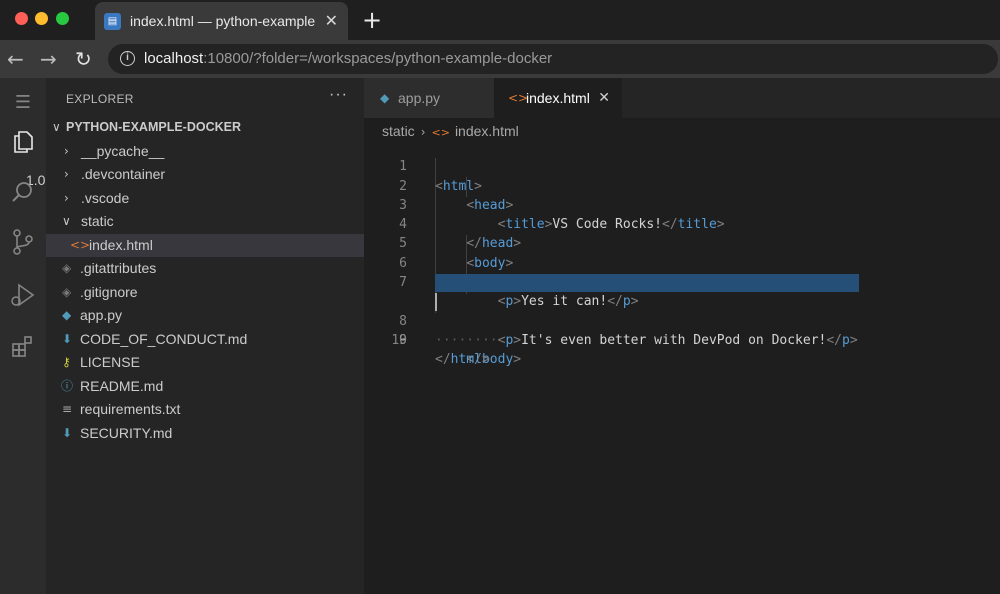 The height and width of the screenshot is (594, 1000). I want to click on code-line: 4 </head>, so click(682, 223).